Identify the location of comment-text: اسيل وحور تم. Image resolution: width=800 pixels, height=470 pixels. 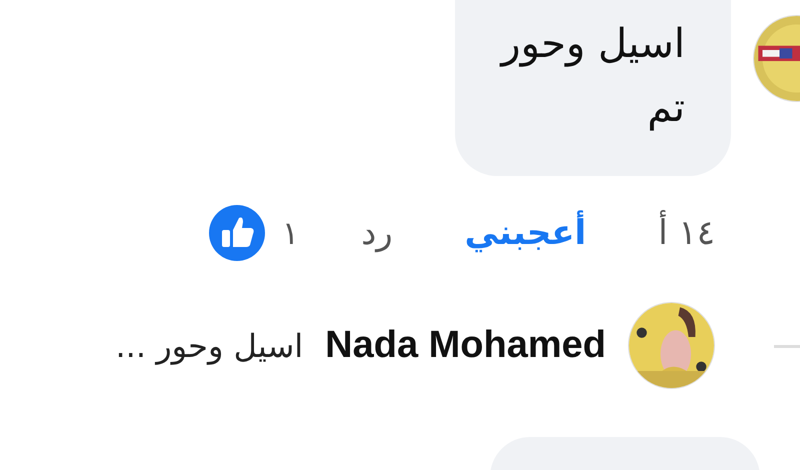
(593, 88).